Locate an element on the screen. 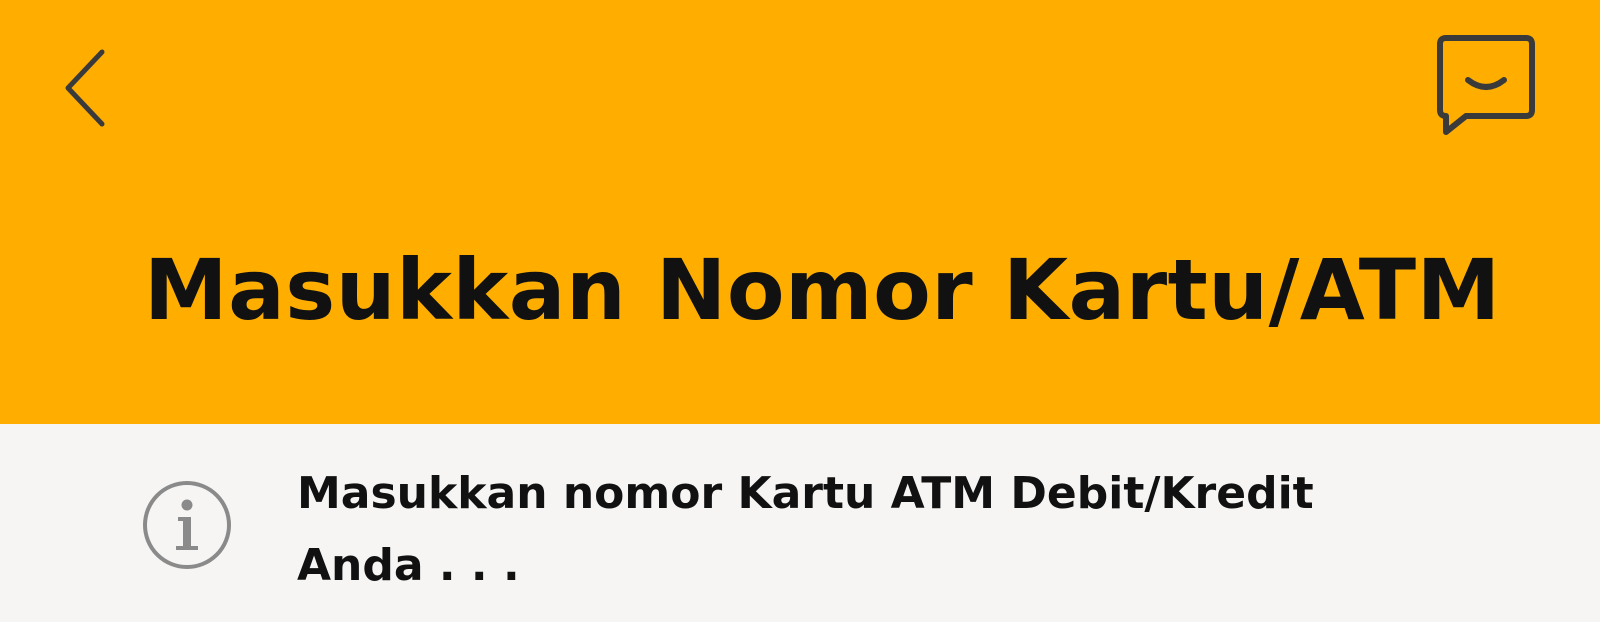  chat-button is located at coordinates (1486, 86).